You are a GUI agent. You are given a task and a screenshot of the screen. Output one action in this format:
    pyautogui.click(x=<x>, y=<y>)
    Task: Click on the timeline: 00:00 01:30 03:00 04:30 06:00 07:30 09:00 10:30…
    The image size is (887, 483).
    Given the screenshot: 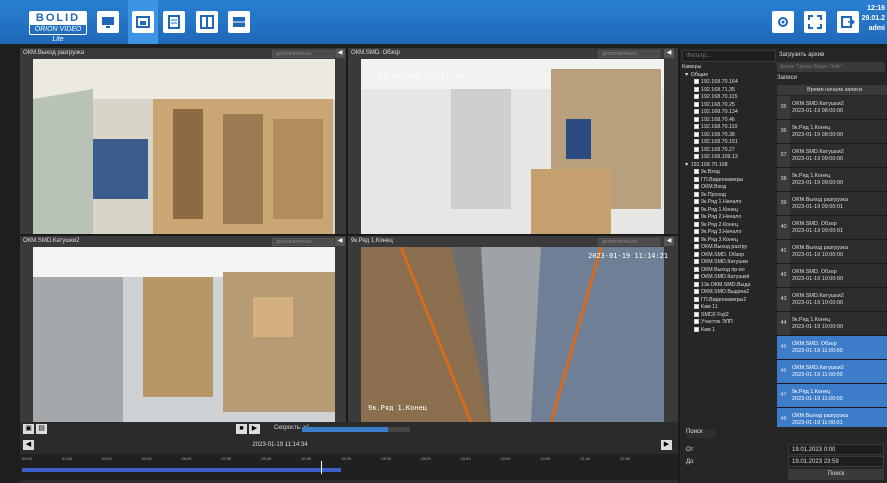 What is the action you would take?
    pyautogui.click(x=349, y=467)
    